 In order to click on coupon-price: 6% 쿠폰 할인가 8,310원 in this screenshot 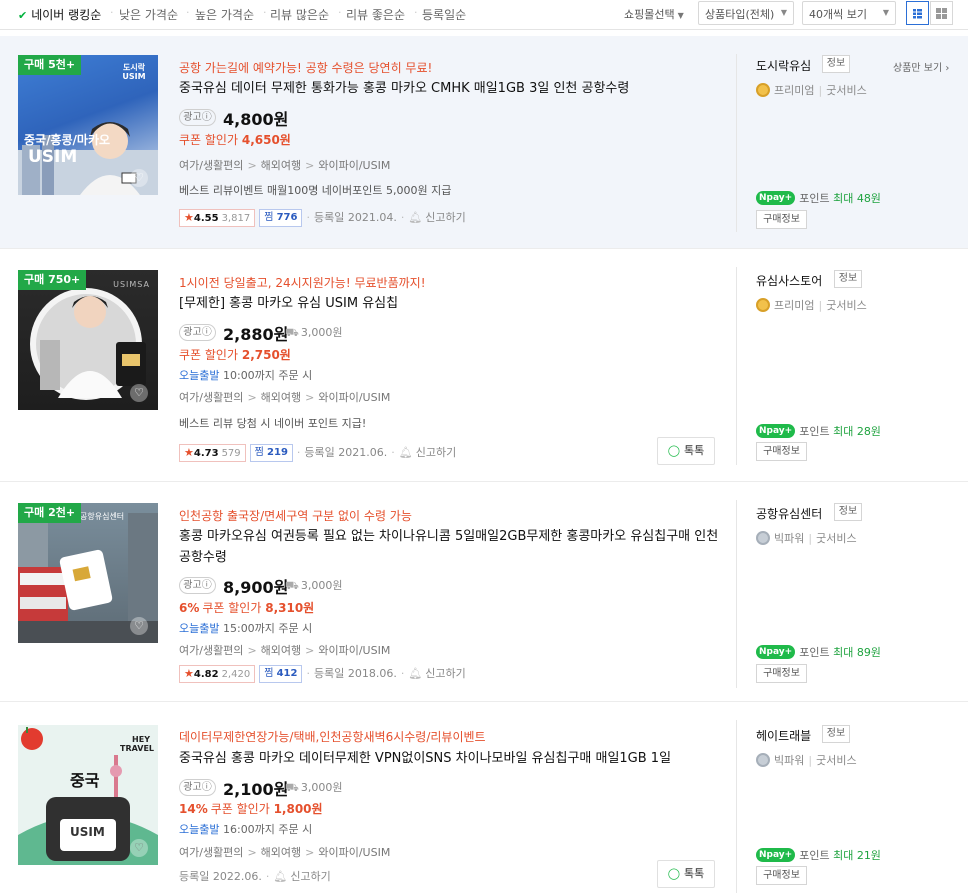, I will do `click(246, 607)`.